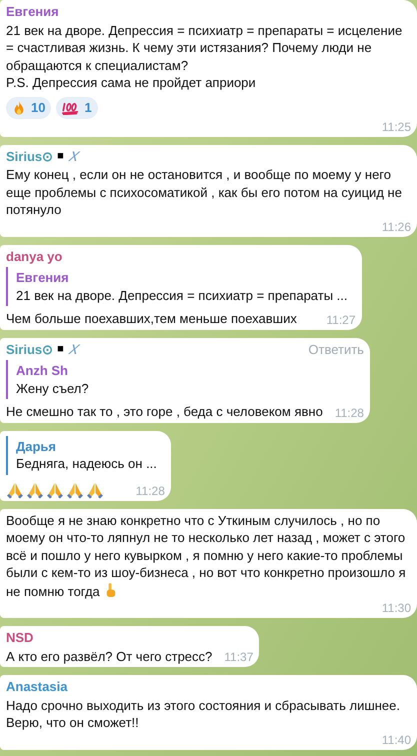  Describe the element at coordinates (29, 107) in the screenshot. I see `reaction-chip: 10` at that location.